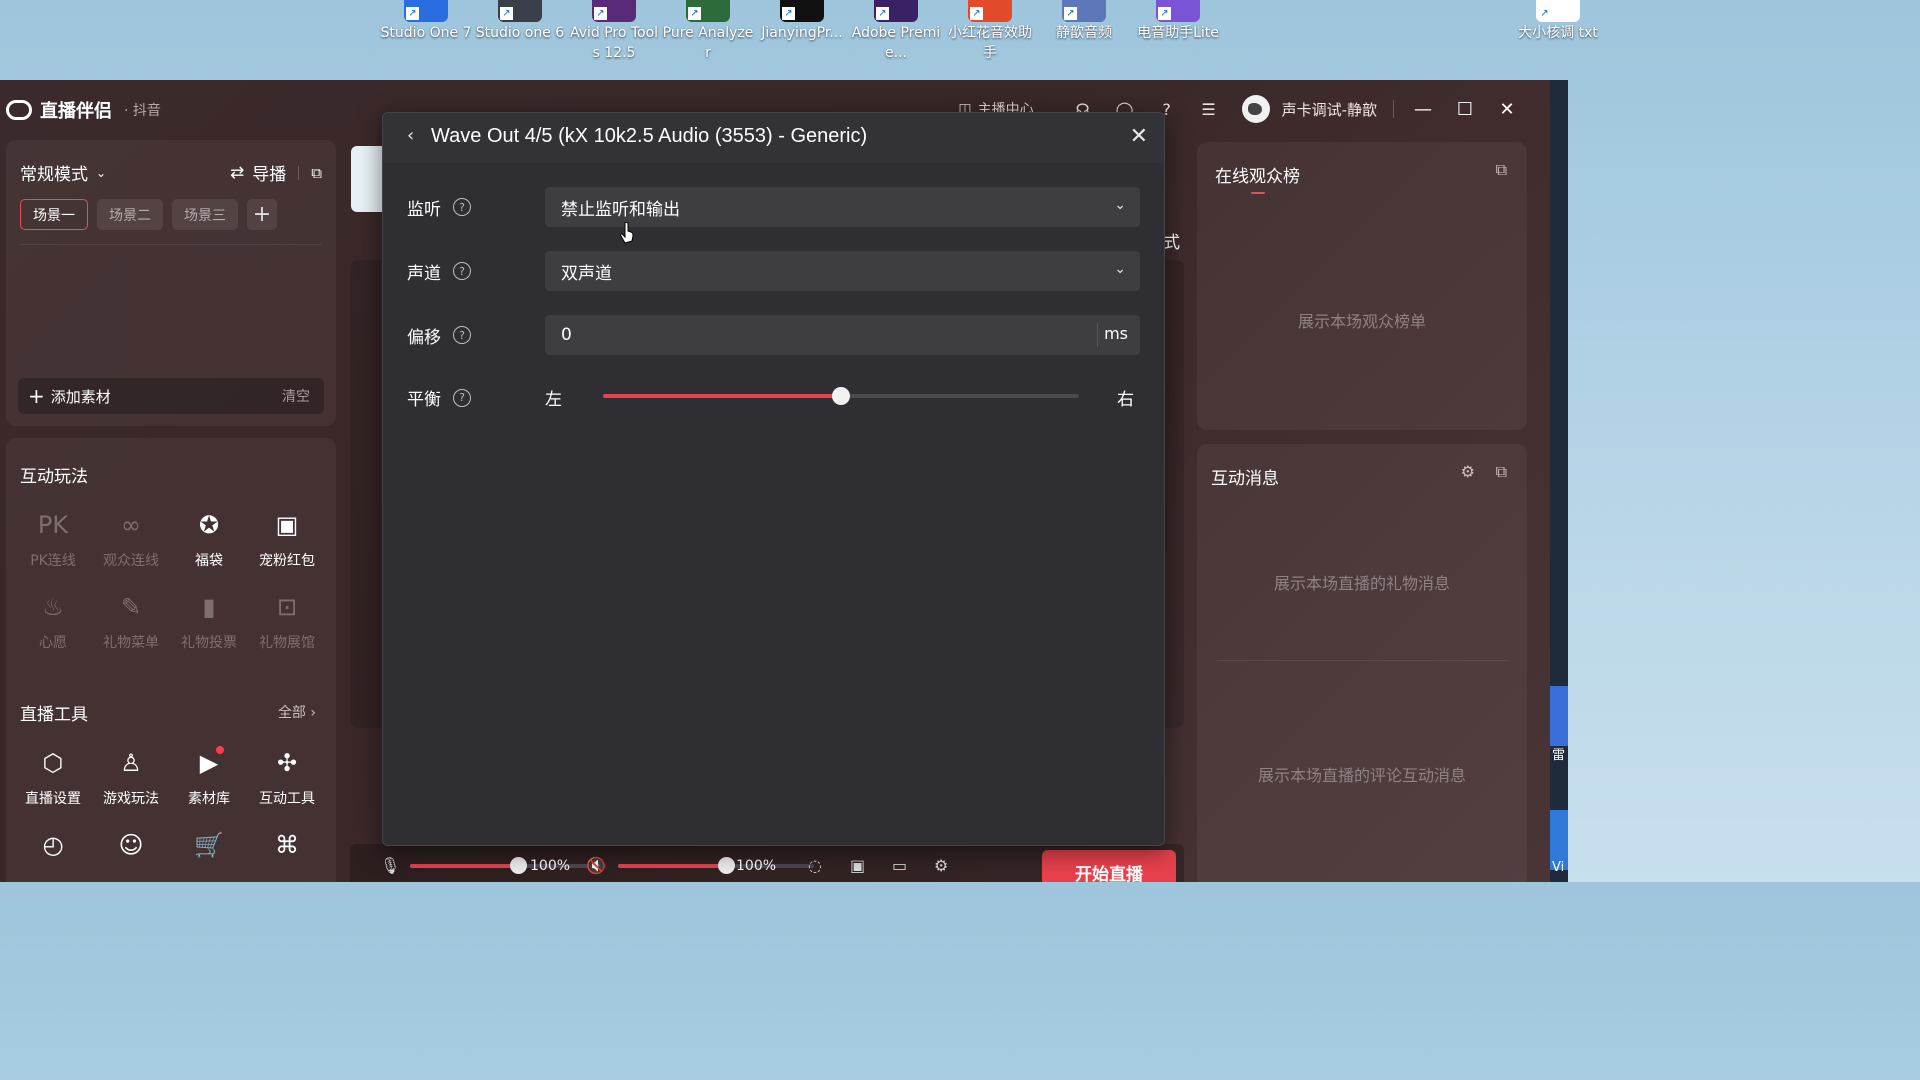 This screenshot has width=1920, height=1080. I want to click on start-live-button: 开始直播, so click(1109, 866).